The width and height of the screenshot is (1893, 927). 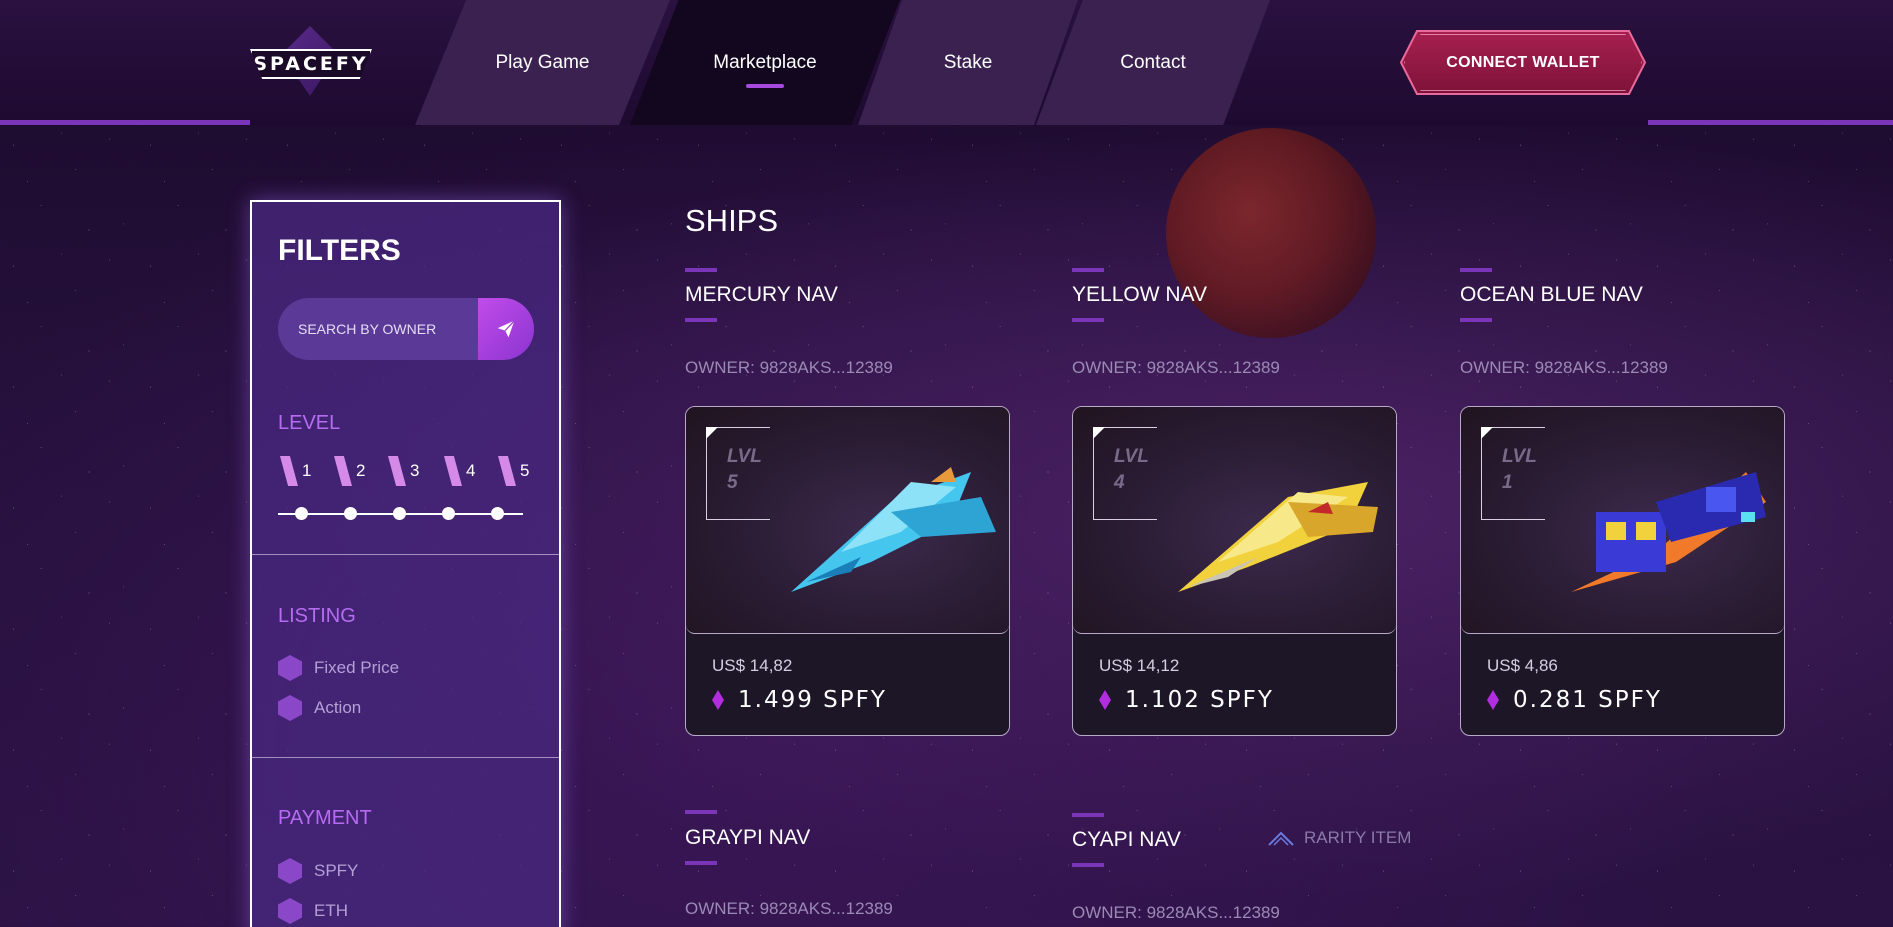 I want to click on nav-tab-label: Play Game, so click(x=542, y=62).